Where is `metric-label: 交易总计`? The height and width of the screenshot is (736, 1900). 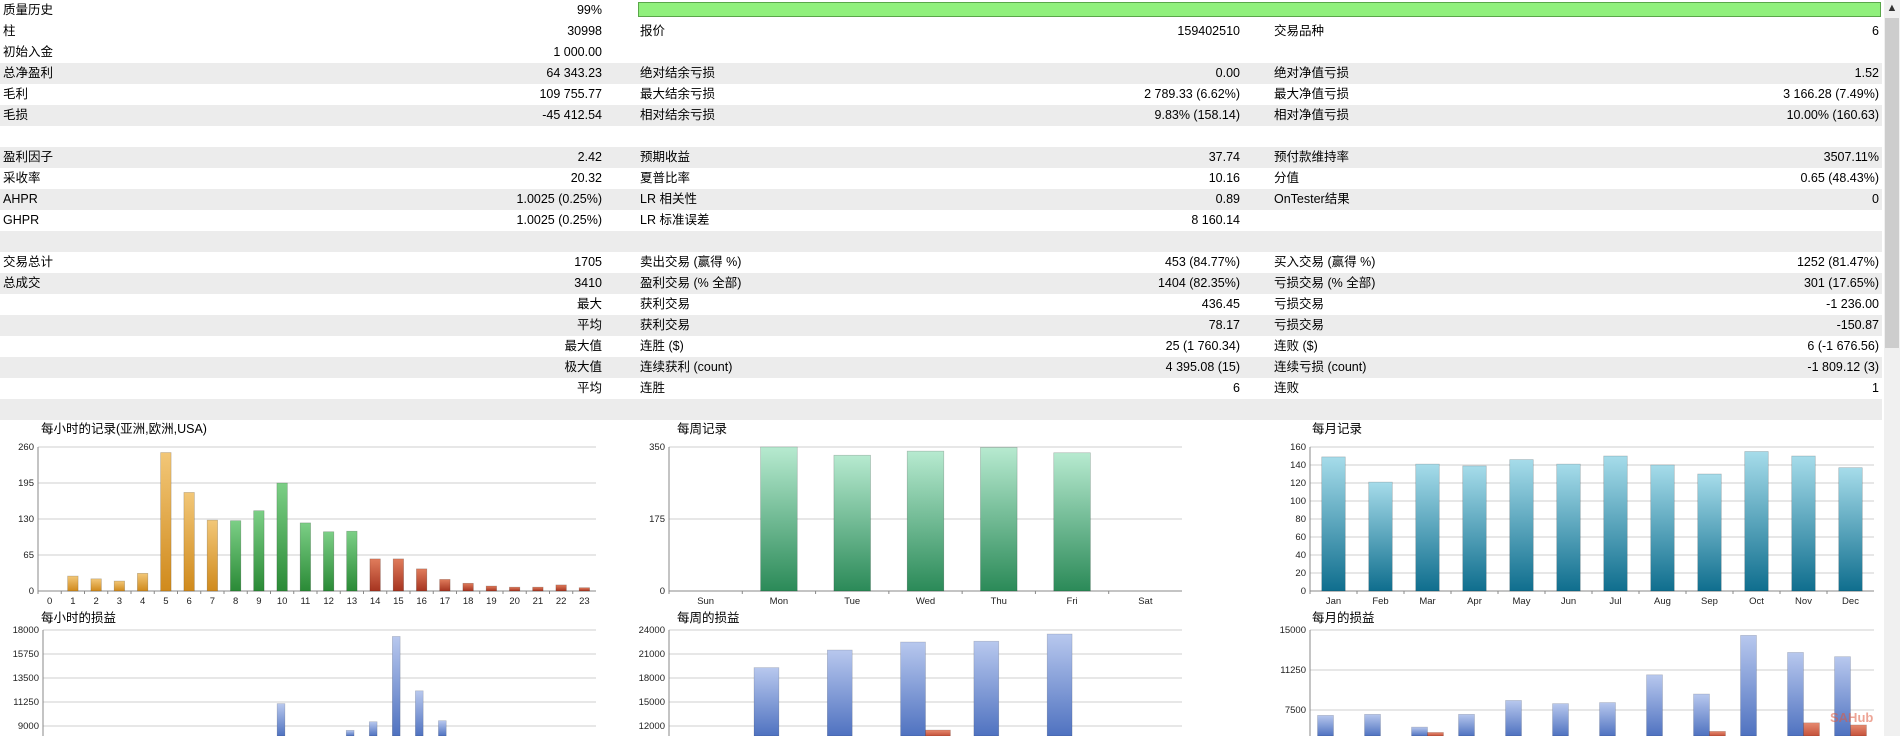 metric-label: 交易总计 is located at coordinates (28, 262).